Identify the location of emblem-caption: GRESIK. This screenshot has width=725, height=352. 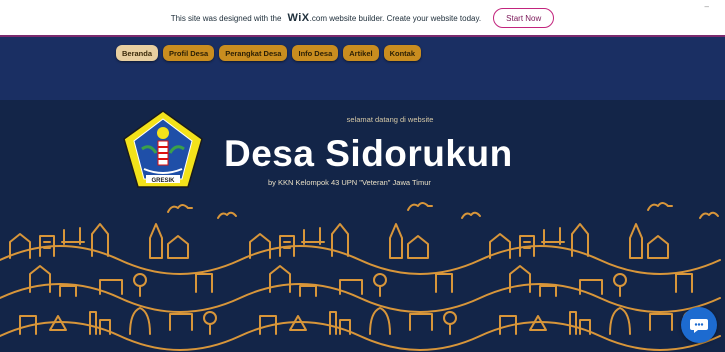
(163, 181).